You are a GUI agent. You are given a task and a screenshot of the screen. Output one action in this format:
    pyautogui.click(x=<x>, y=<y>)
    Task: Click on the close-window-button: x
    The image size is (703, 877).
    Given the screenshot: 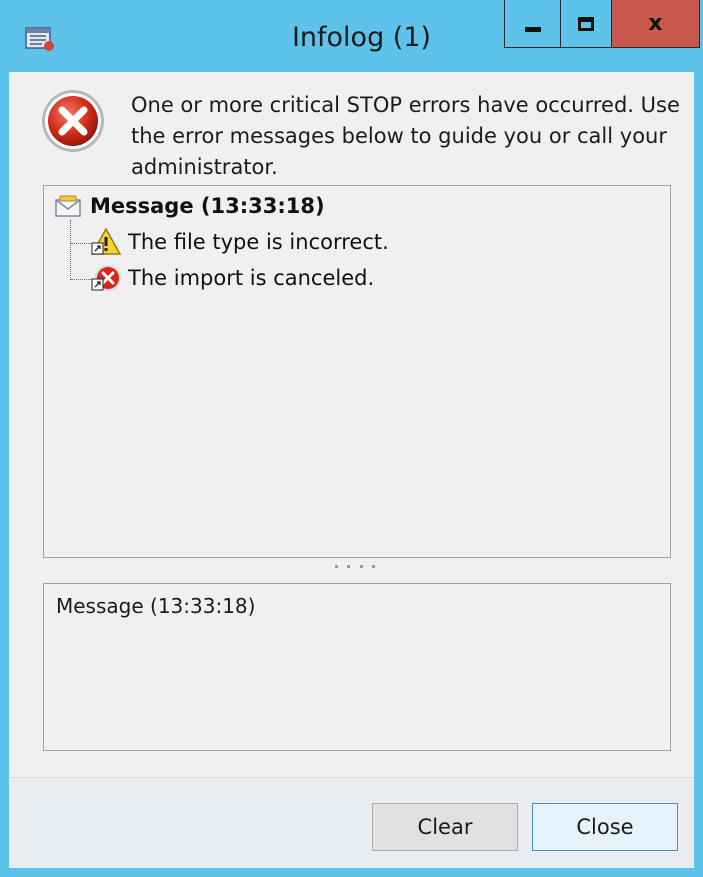 What is the action you would take?
    pyautogui.click(x=656, y=24)
    